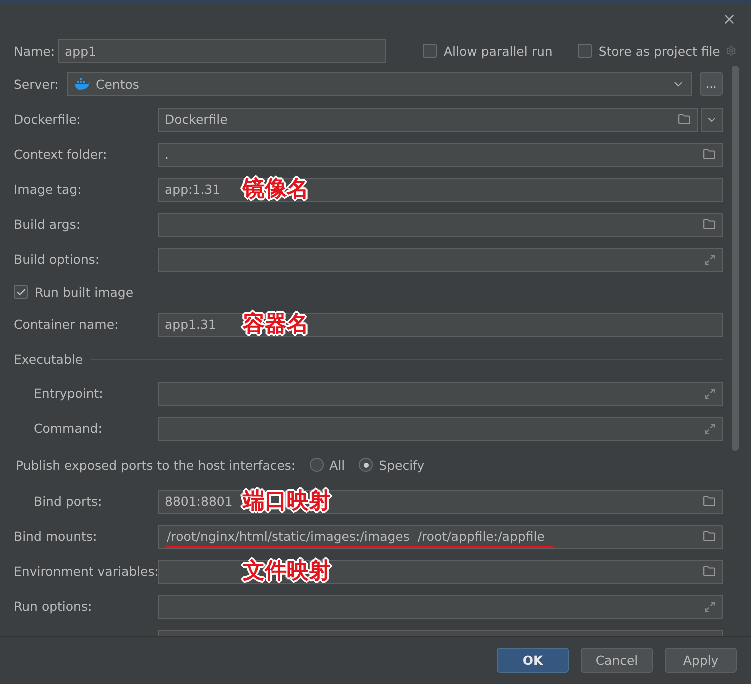 This screenshot has width=751, height=684. What do you see at coordinates (193, 189) in the screenshot?
I see `field-value: app:1.31` at bounding box center [193, 189].